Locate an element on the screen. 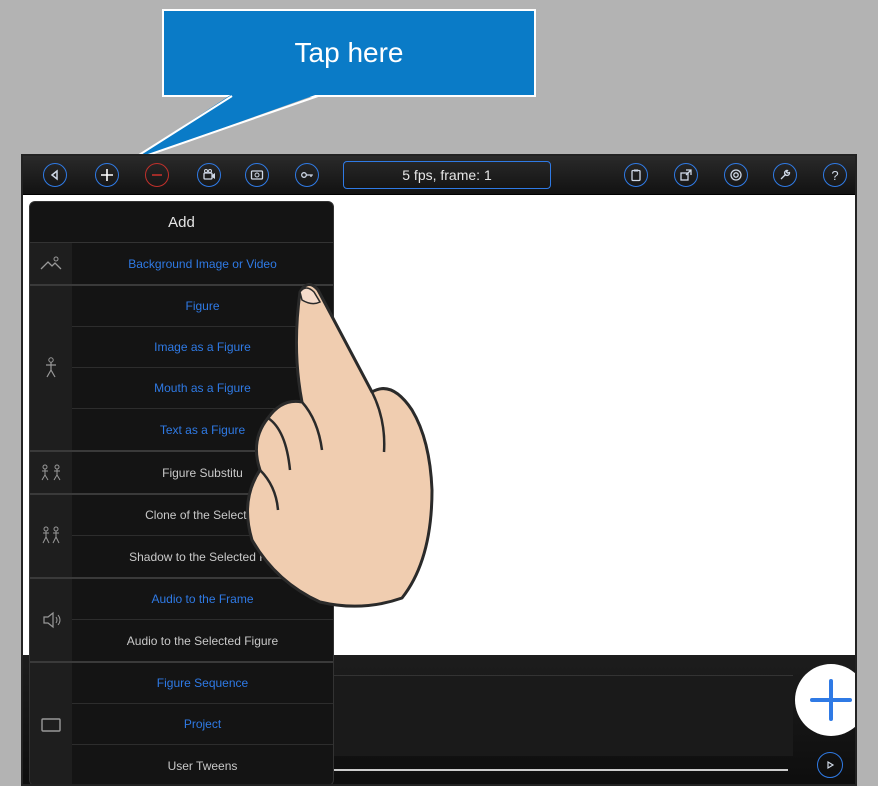 The height and width of the screenshot is (786, 878). timeline-track is located at coordinates (558, 715).